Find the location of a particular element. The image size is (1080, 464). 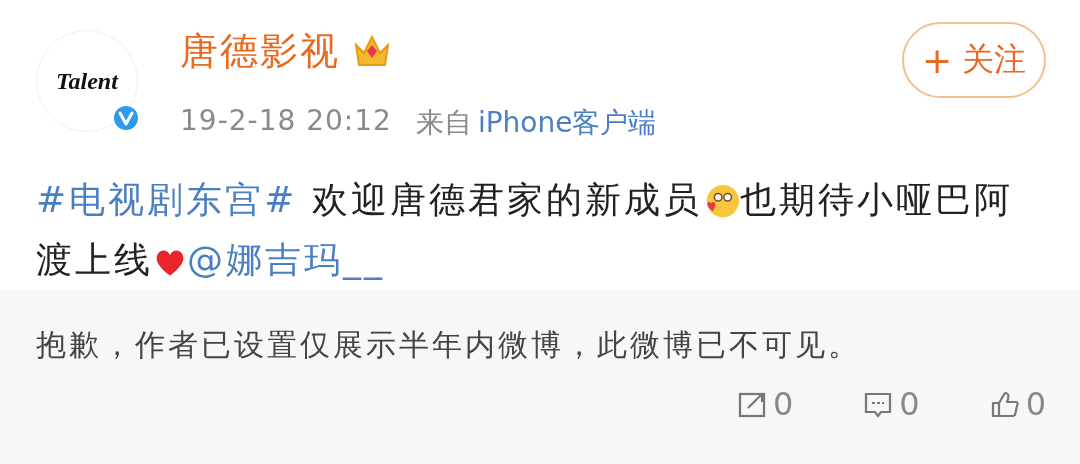

post-link: #电视剧东宫# is located at coordinates (167, 199).